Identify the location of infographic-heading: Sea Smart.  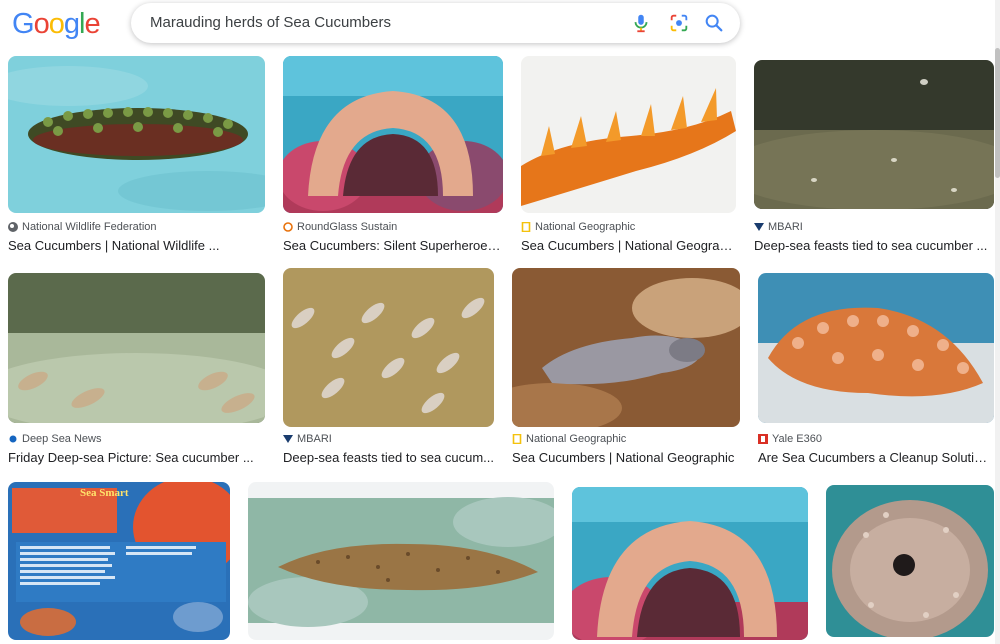
(104, 493).